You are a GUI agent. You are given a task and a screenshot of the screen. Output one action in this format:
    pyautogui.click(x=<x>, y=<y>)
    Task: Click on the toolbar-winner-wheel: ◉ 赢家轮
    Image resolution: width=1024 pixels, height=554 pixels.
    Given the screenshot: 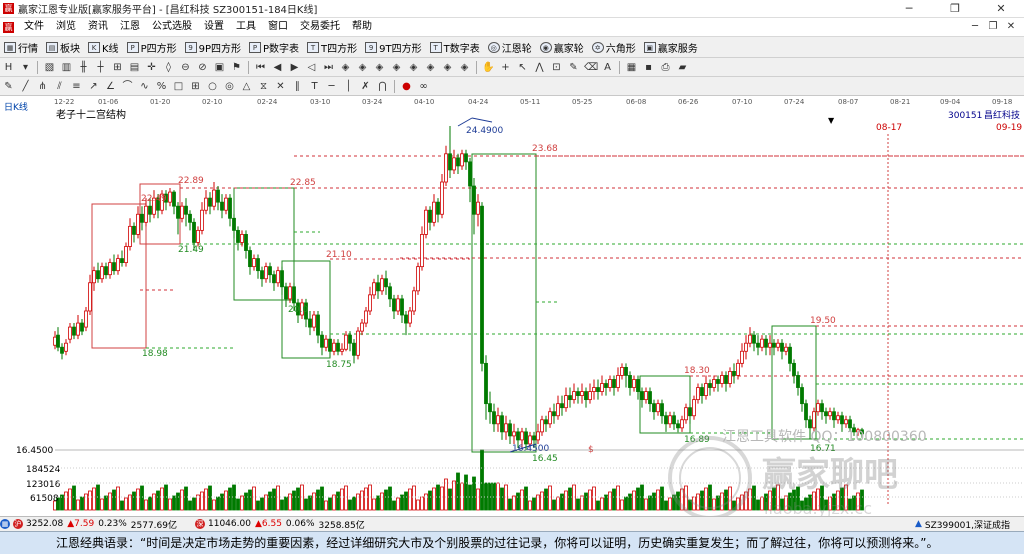 What is the action you would take?
    pyautogui.click(x=561, y=47)
    